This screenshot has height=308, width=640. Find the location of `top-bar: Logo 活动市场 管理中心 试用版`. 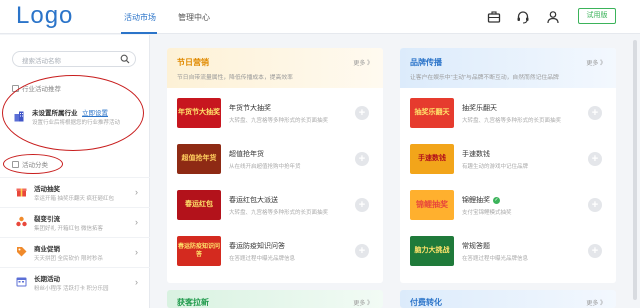

top-bar: Logo 活动市场 管理中心 试用版 is located at coordinates (320, 17).